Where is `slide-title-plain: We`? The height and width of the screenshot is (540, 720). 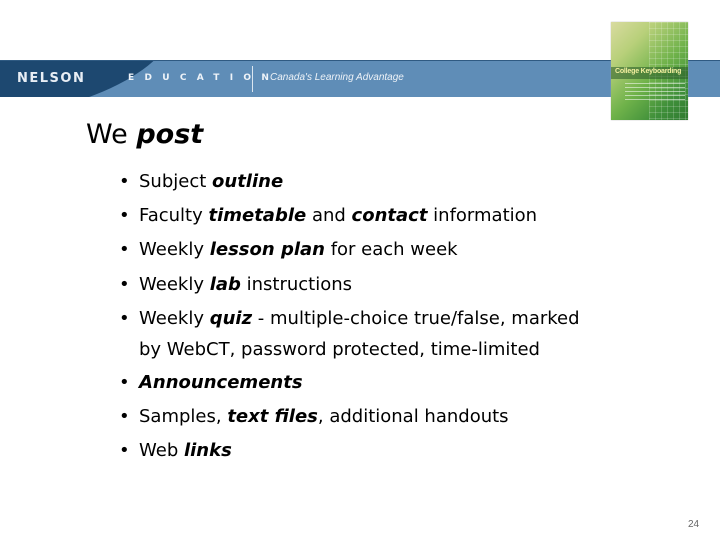
slide-title-plain: We is located at coordinates (111, 134).